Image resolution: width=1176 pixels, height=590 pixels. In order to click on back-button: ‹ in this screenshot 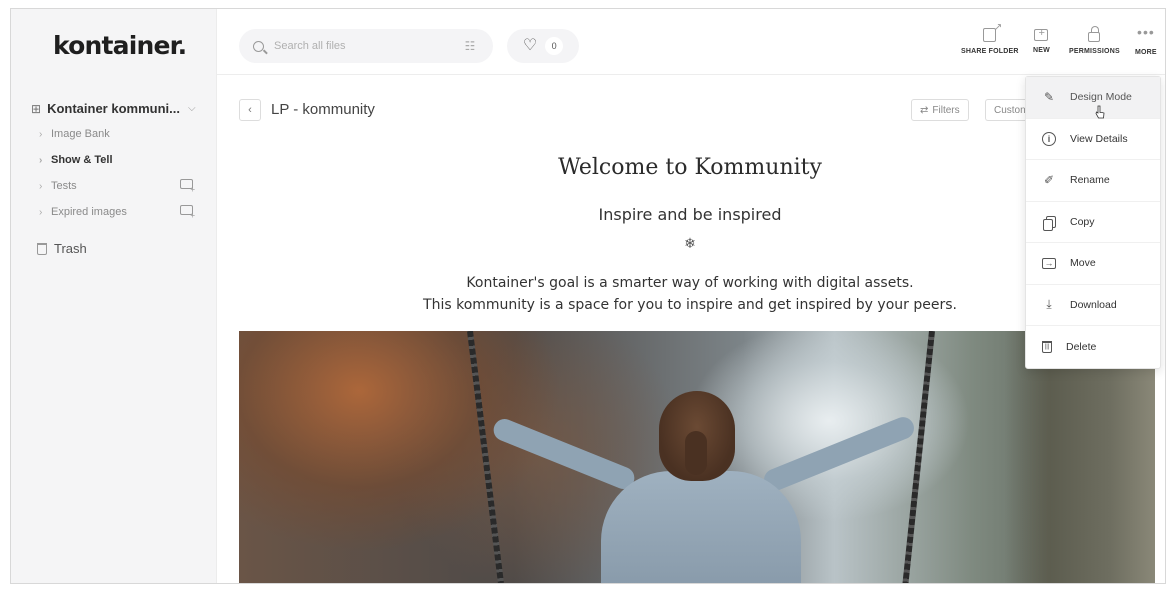, I will do `click(250, 110)`.